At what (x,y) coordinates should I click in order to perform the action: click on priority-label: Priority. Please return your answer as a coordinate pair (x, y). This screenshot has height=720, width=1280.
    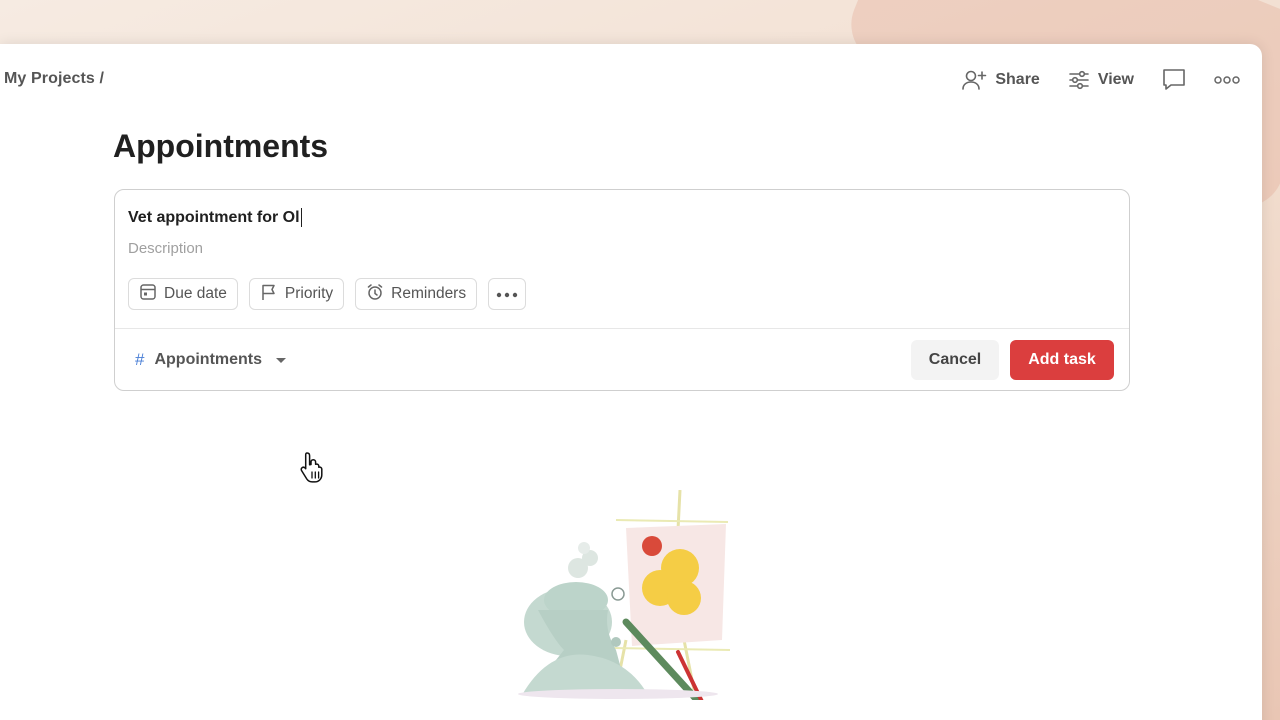
    Looking at the image, I should click on (309, 293).